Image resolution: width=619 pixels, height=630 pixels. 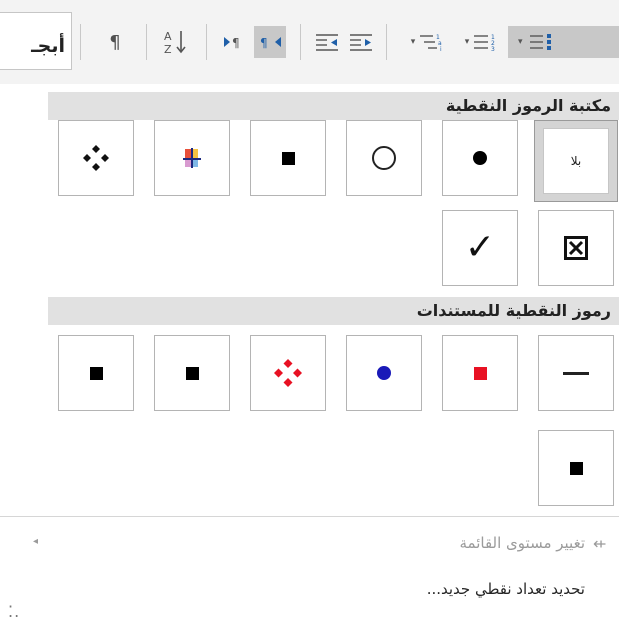 What do you see at coordinates (309, 42) in the screenshot?
I see `ribbon-toolbar: أبجـ ¶ A Z ¶ ¶ ▾ 1 a i ▾ 1 2 3 ▾` at bounding box center [309, 42].